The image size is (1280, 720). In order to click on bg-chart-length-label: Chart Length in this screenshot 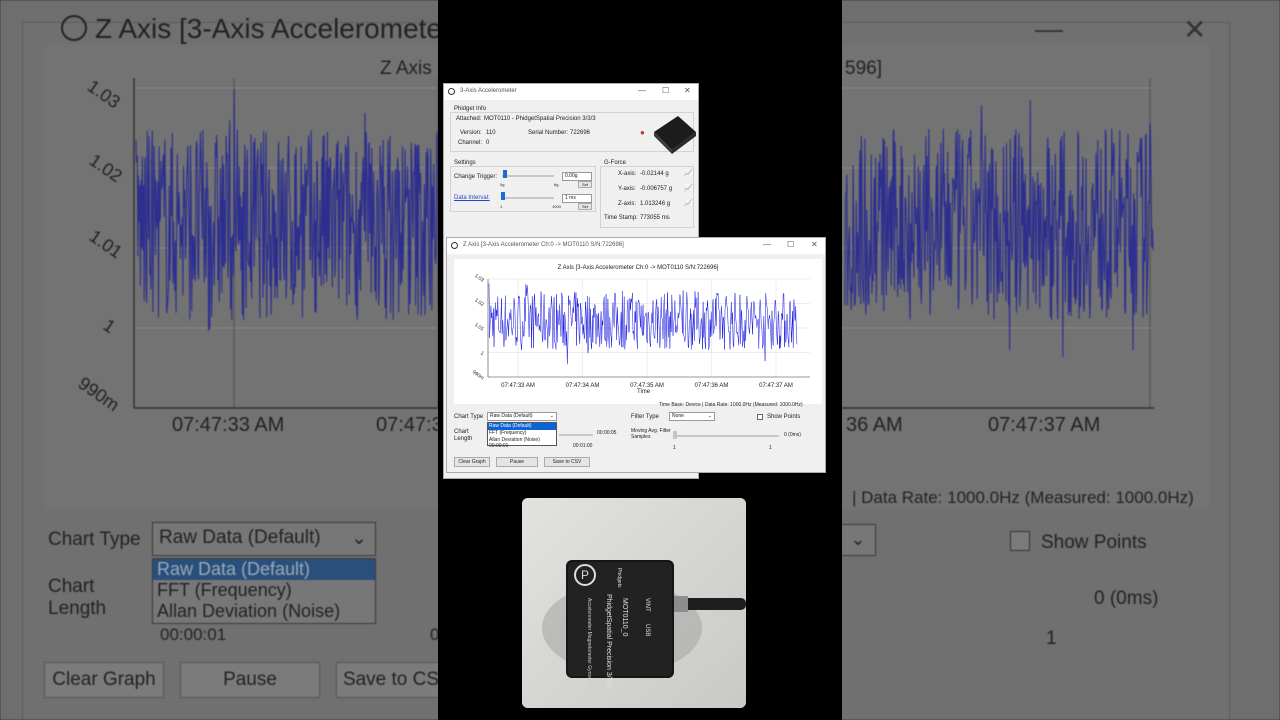, I will do `click(77, 597)`.